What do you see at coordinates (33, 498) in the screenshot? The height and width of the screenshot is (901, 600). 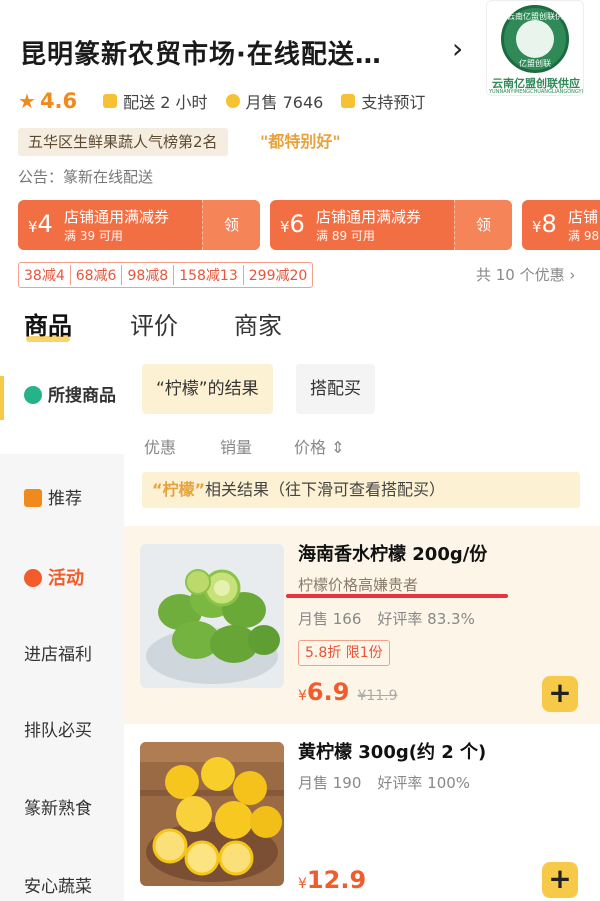 I see `thumb-icon` at bounding box center [33, 498].